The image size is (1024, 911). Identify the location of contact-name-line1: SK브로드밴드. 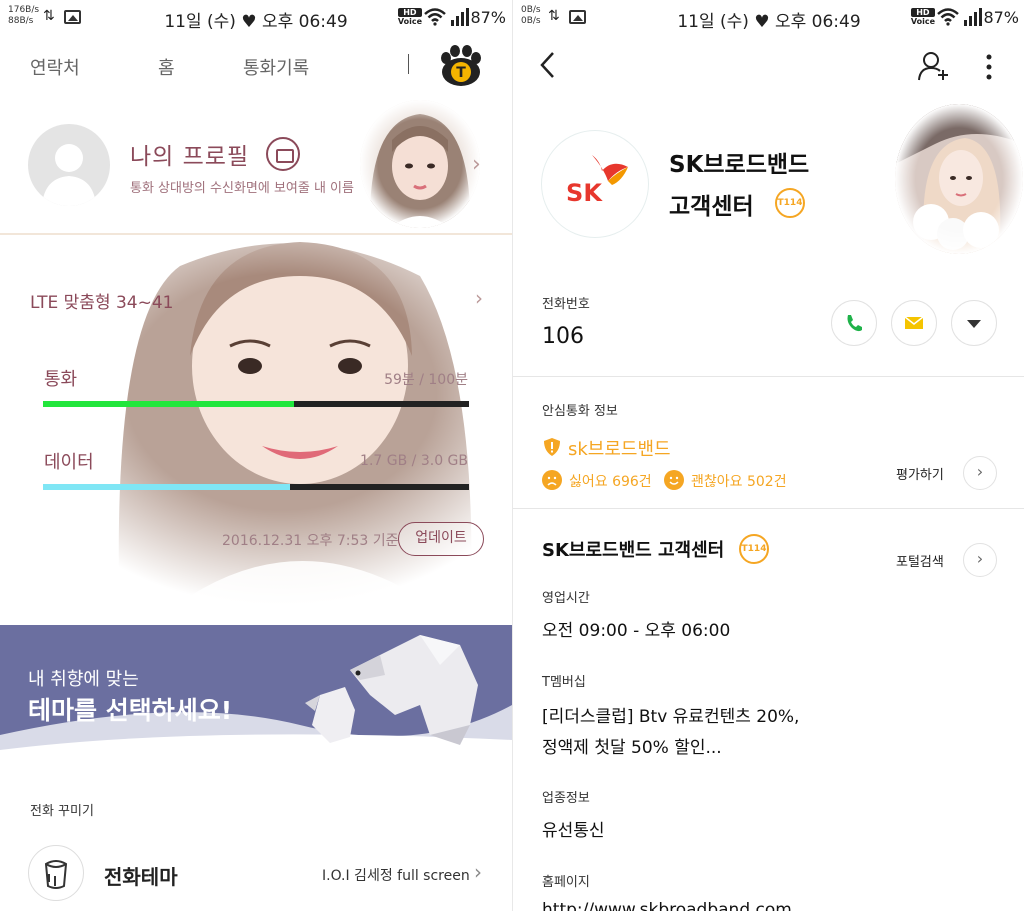
(739, 165).